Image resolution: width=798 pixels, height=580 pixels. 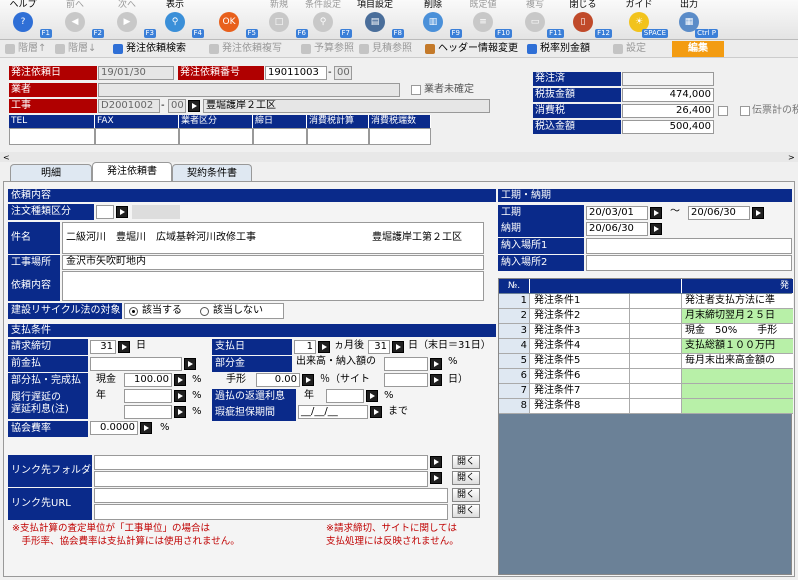 I want to click on content-field, so click(x=273, y=286).